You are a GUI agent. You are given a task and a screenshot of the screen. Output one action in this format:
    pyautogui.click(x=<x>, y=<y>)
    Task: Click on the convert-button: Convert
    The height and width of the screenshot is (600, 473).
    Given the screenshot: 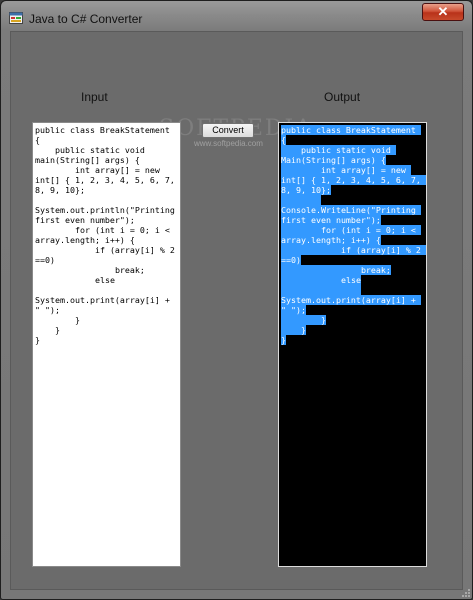 What is the action you would take?
    pyautogui.click(x=228, y=130)
    